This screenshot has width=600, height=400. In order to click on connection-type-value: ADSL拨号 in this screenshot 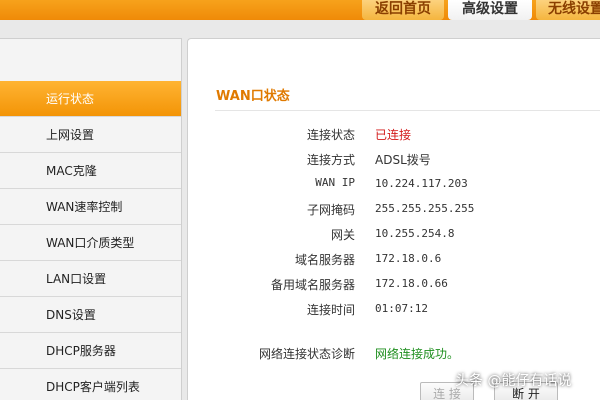, I will do `click(403, 160)`.